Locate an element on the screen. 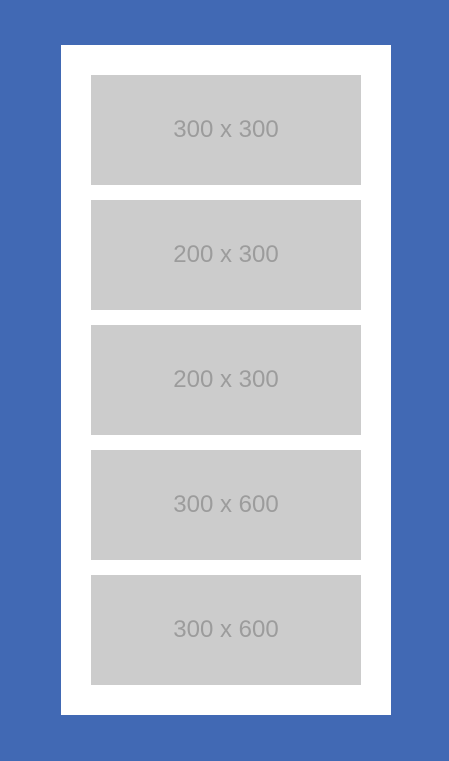  placeholder-size-label: 300 x 300 is located at coordinates (226, 129).